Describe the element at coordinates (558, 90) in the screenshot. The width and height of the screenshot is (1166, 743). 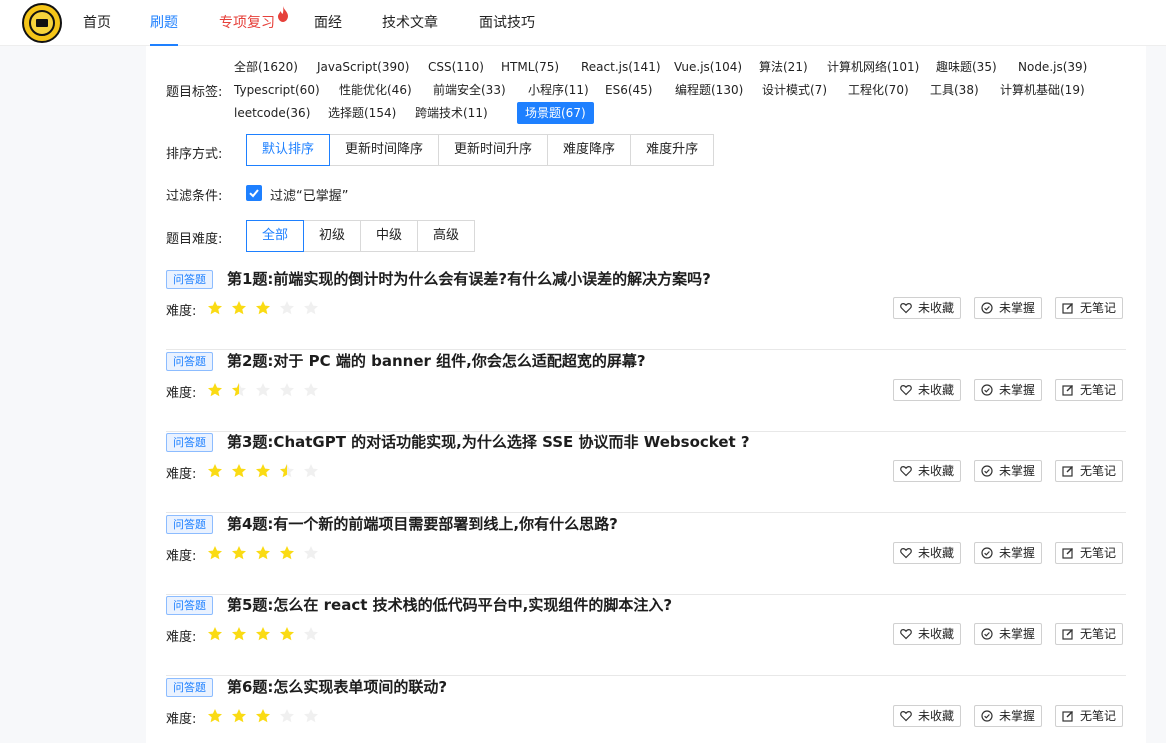
I see `tag-item: 小程序(11)` at that location.